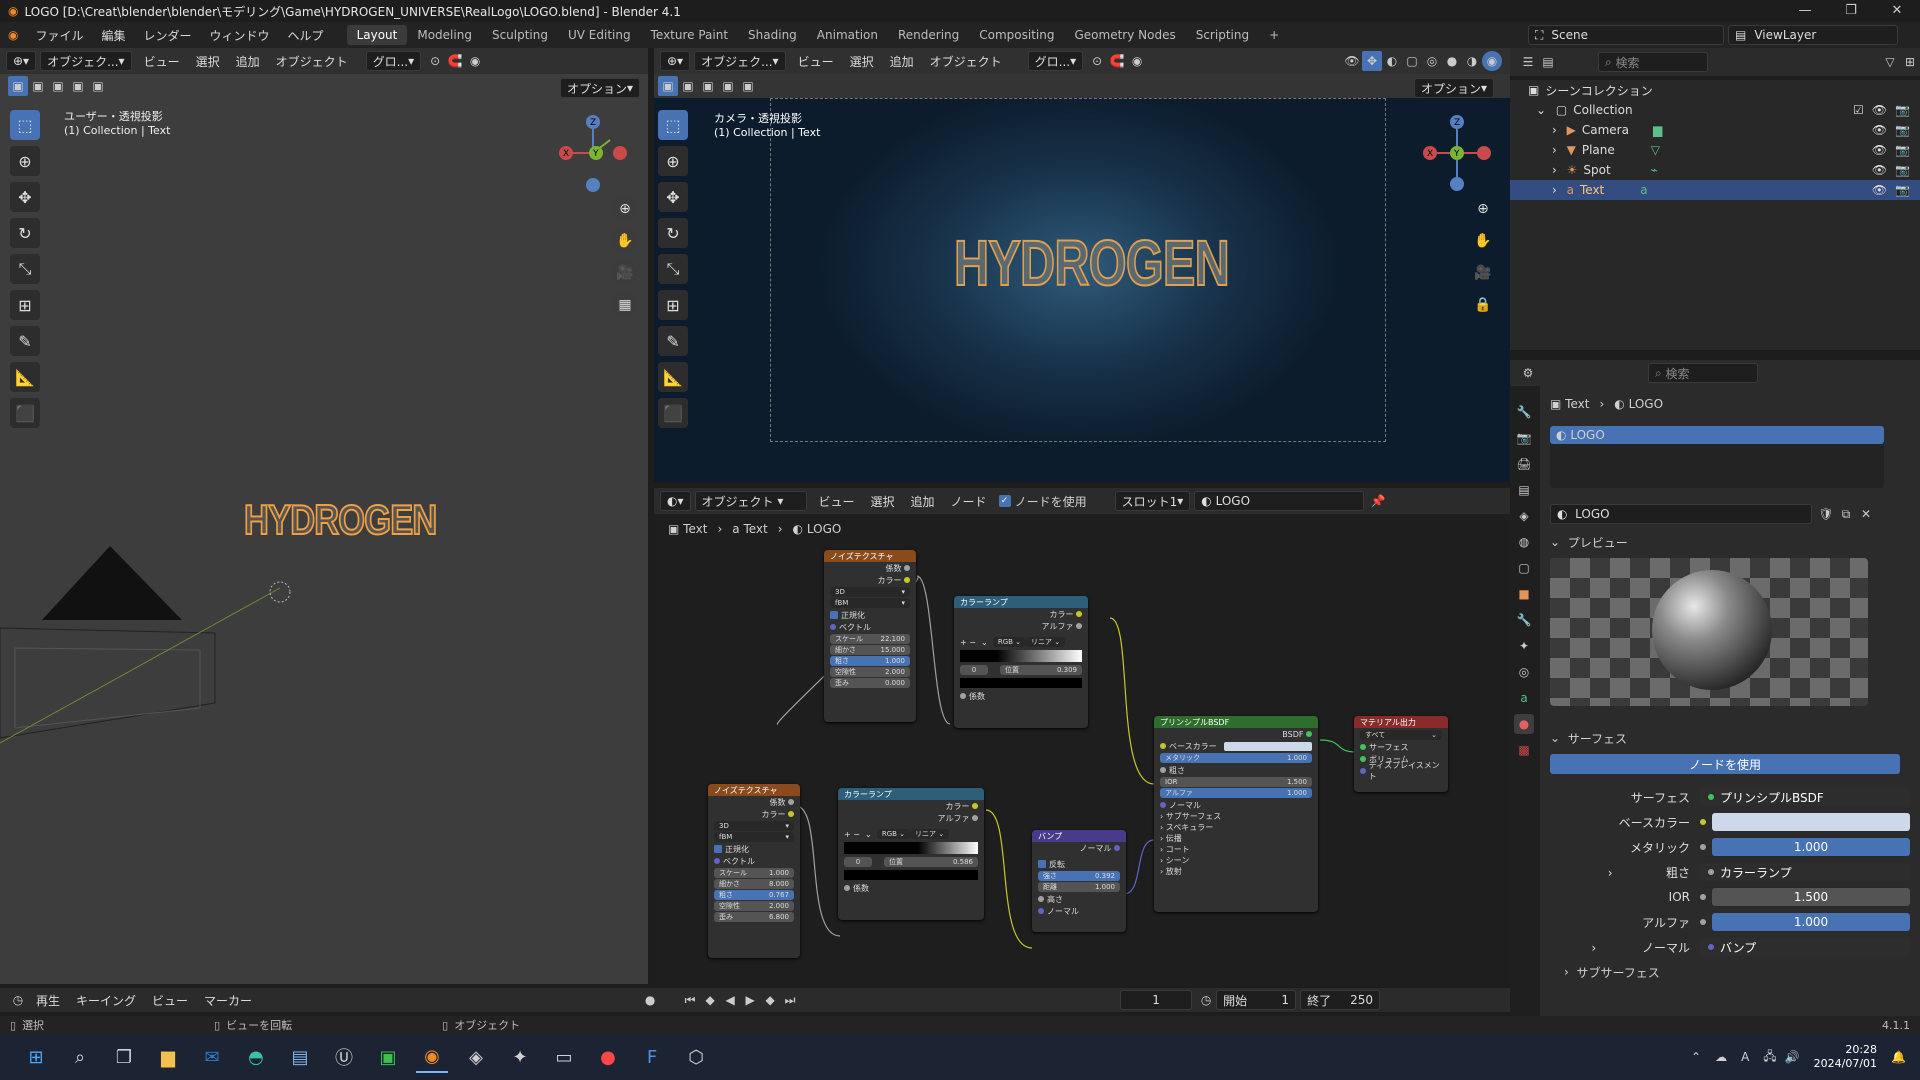 The image size is (1920, 1080). Describe the element at coordinates (1454, 88) in the screenshot. I see `options-dropdown: オプション ▾` at that location.